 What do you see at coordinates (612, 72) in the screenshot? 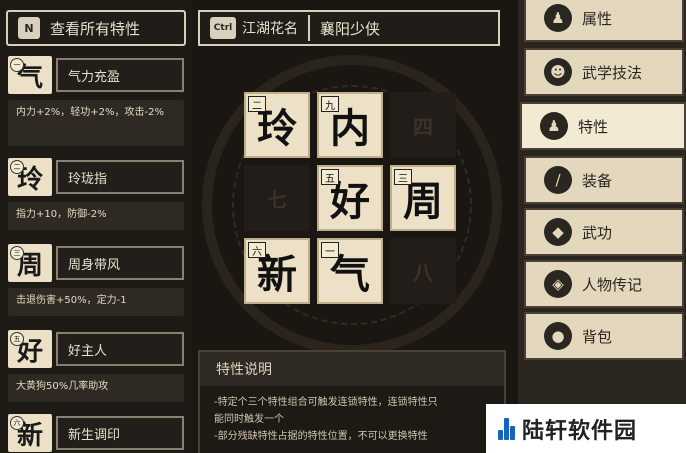
I see `tab-label: 武学技法` at bounding box center [612, 72].